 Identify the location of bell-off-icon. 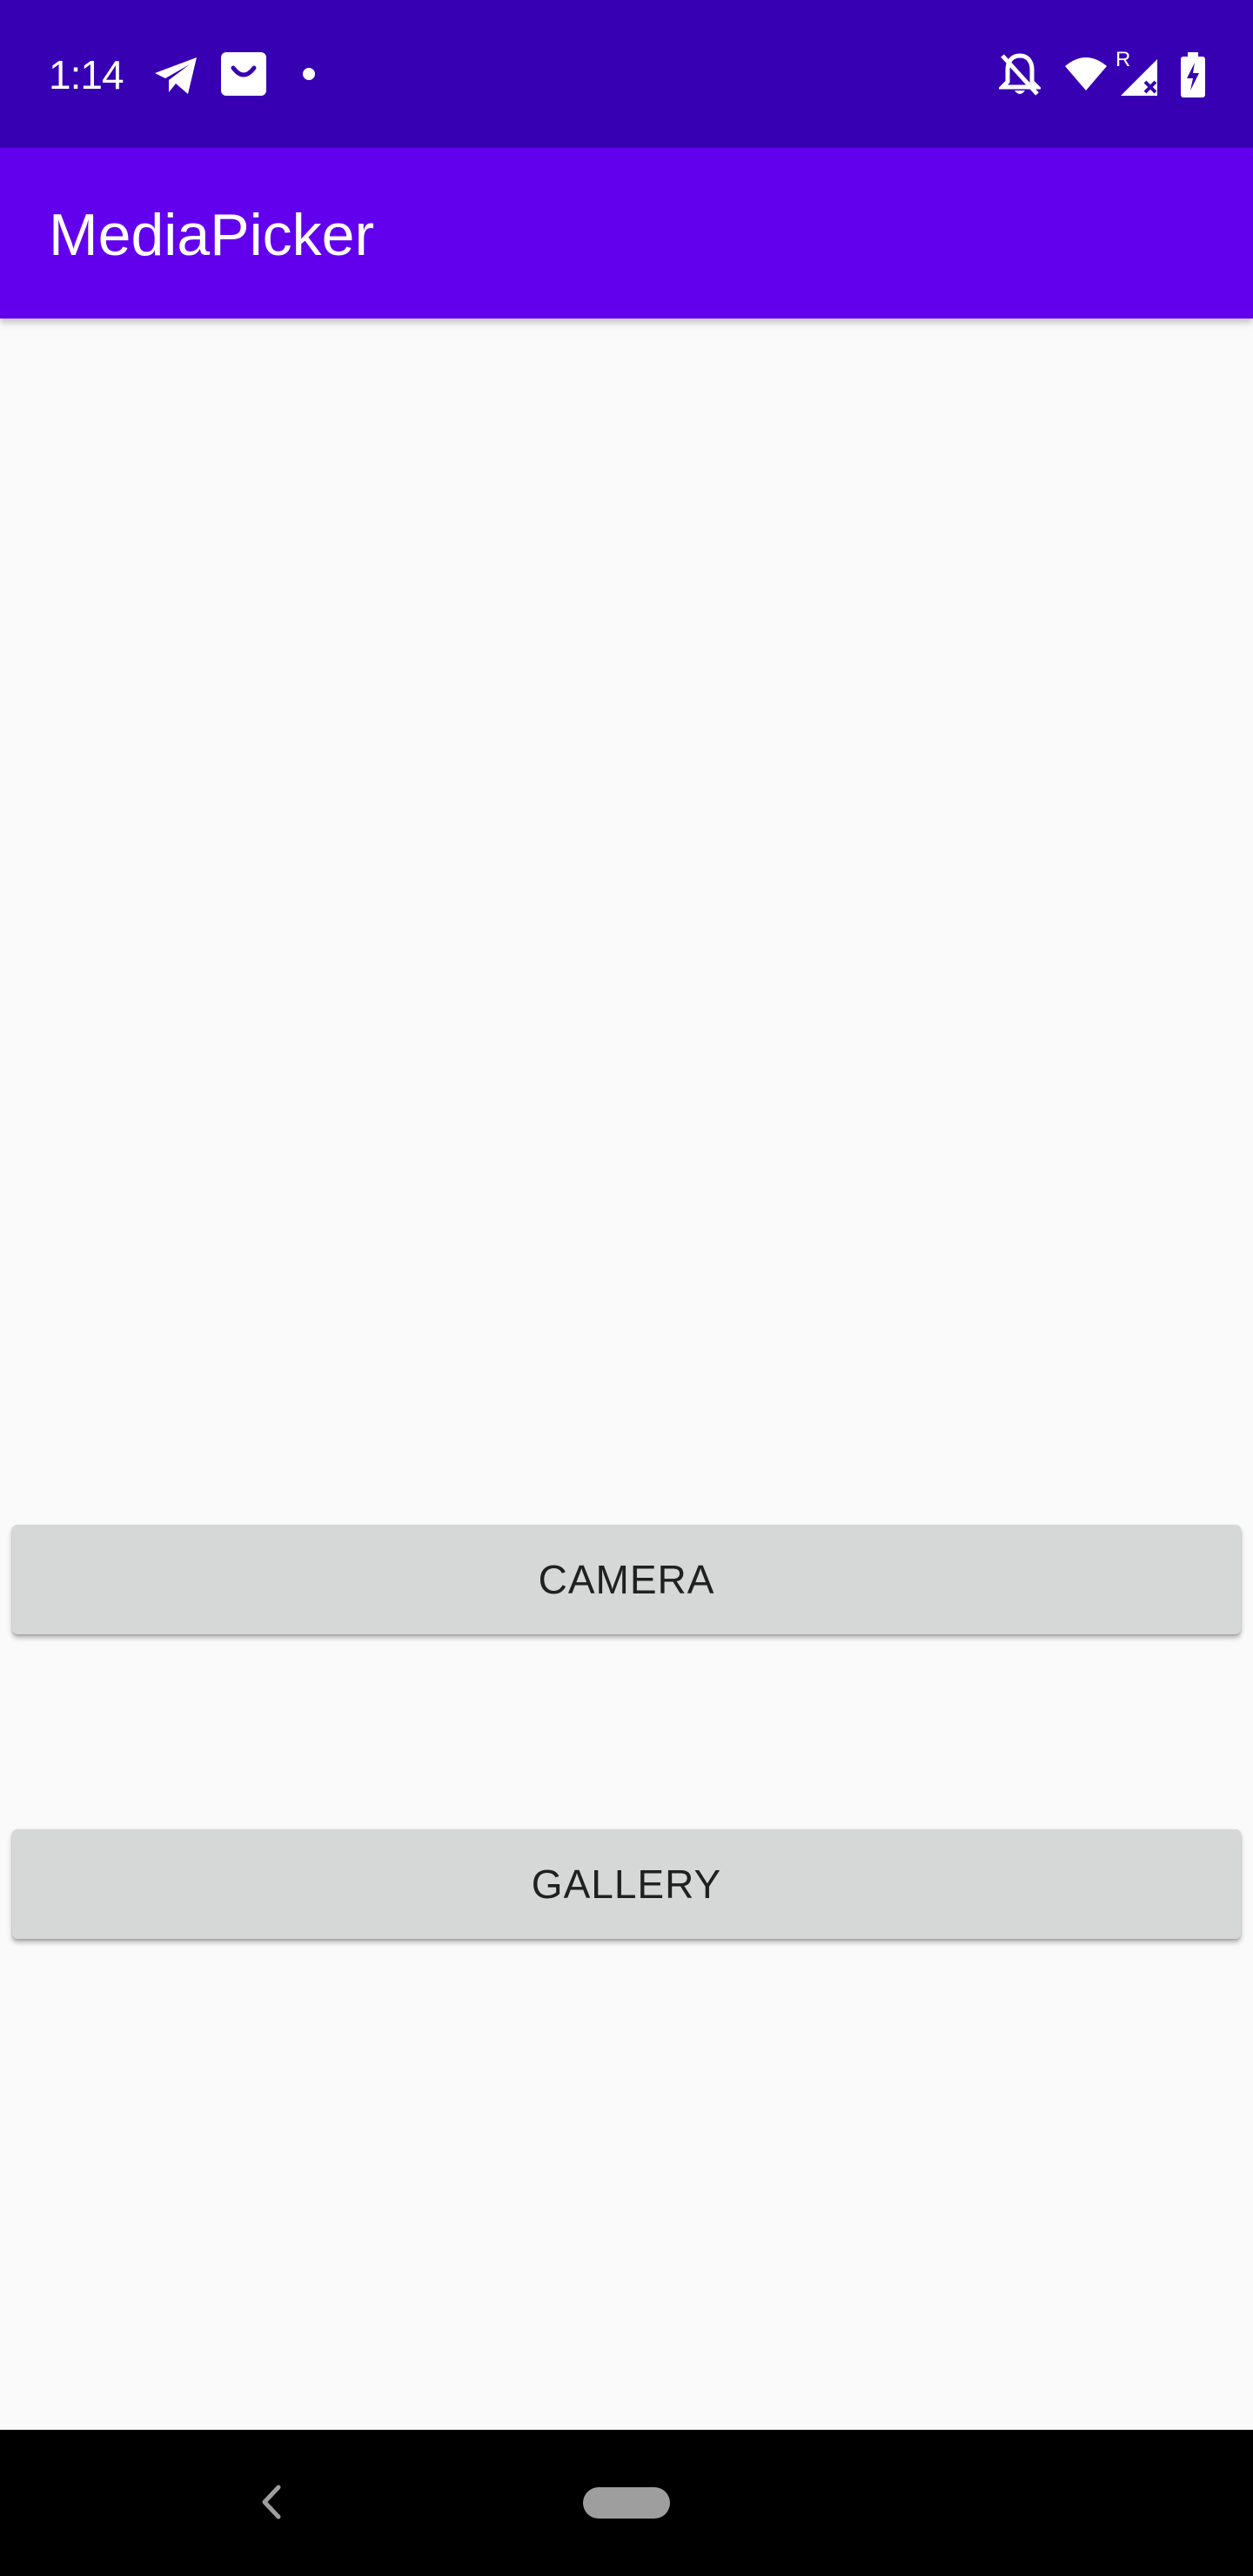
(1020, 74).